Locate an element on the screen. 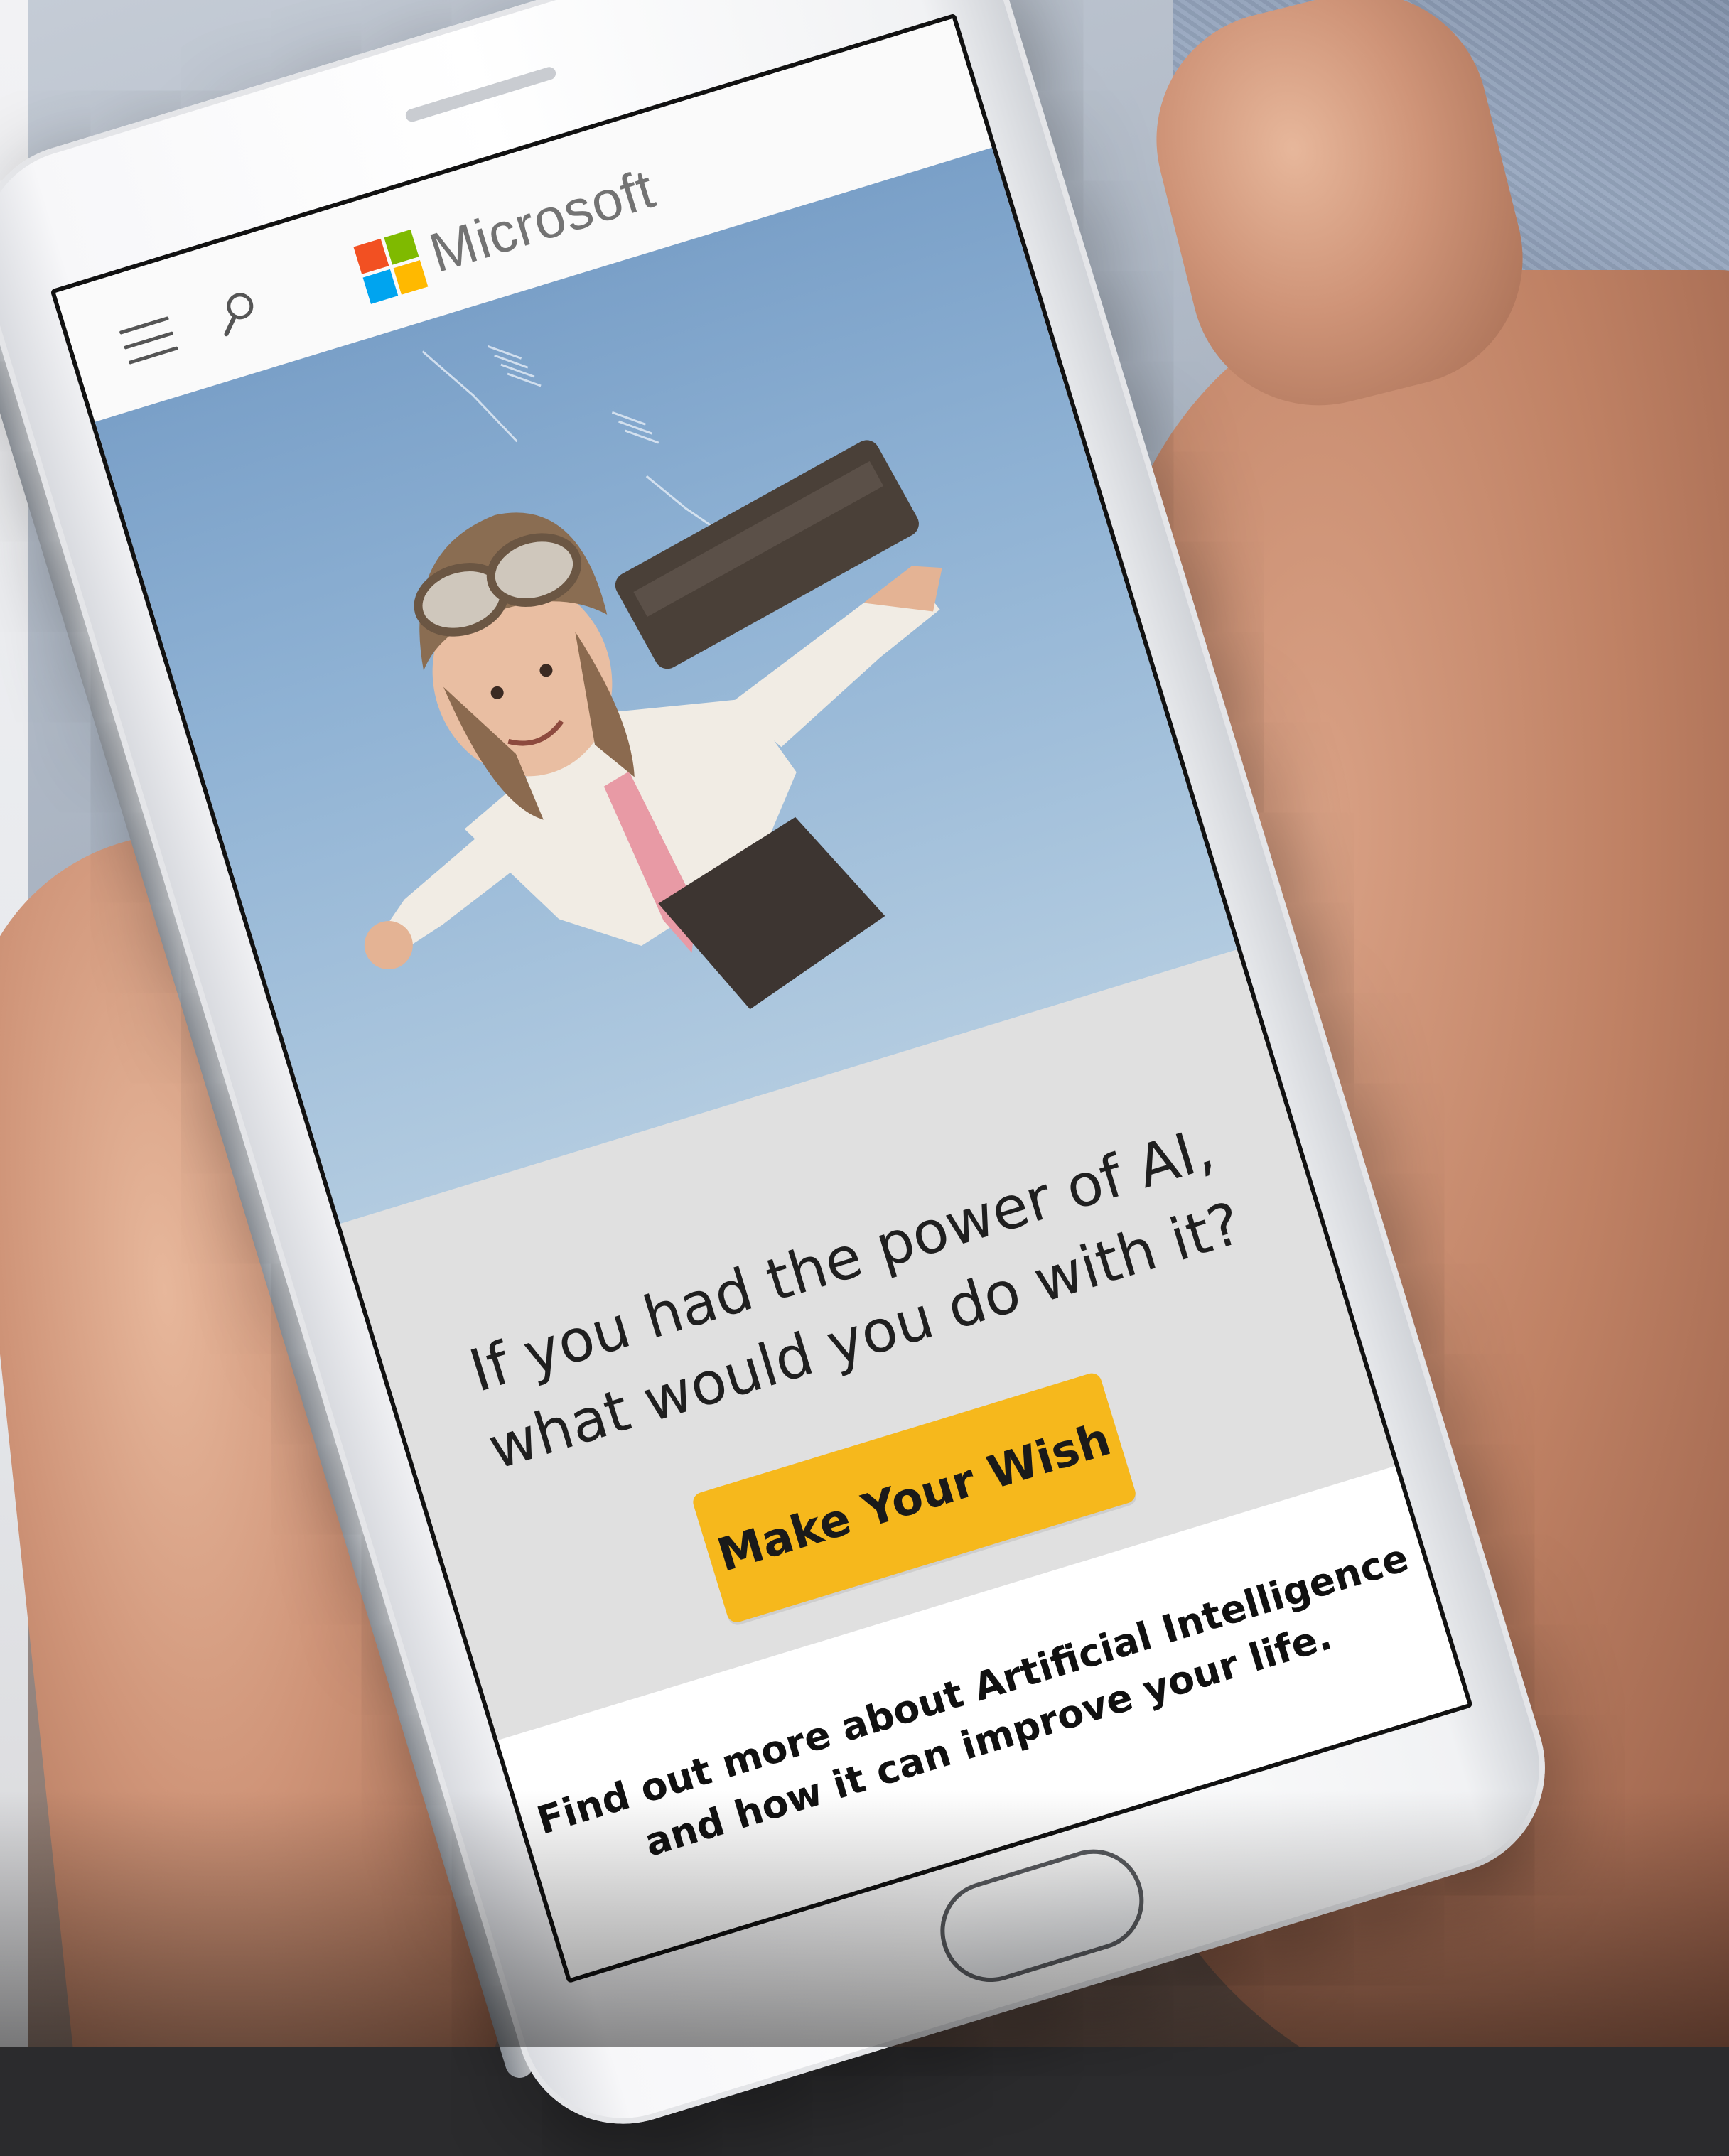  microsoft-logo-icon is located at coordinates (391, 266).